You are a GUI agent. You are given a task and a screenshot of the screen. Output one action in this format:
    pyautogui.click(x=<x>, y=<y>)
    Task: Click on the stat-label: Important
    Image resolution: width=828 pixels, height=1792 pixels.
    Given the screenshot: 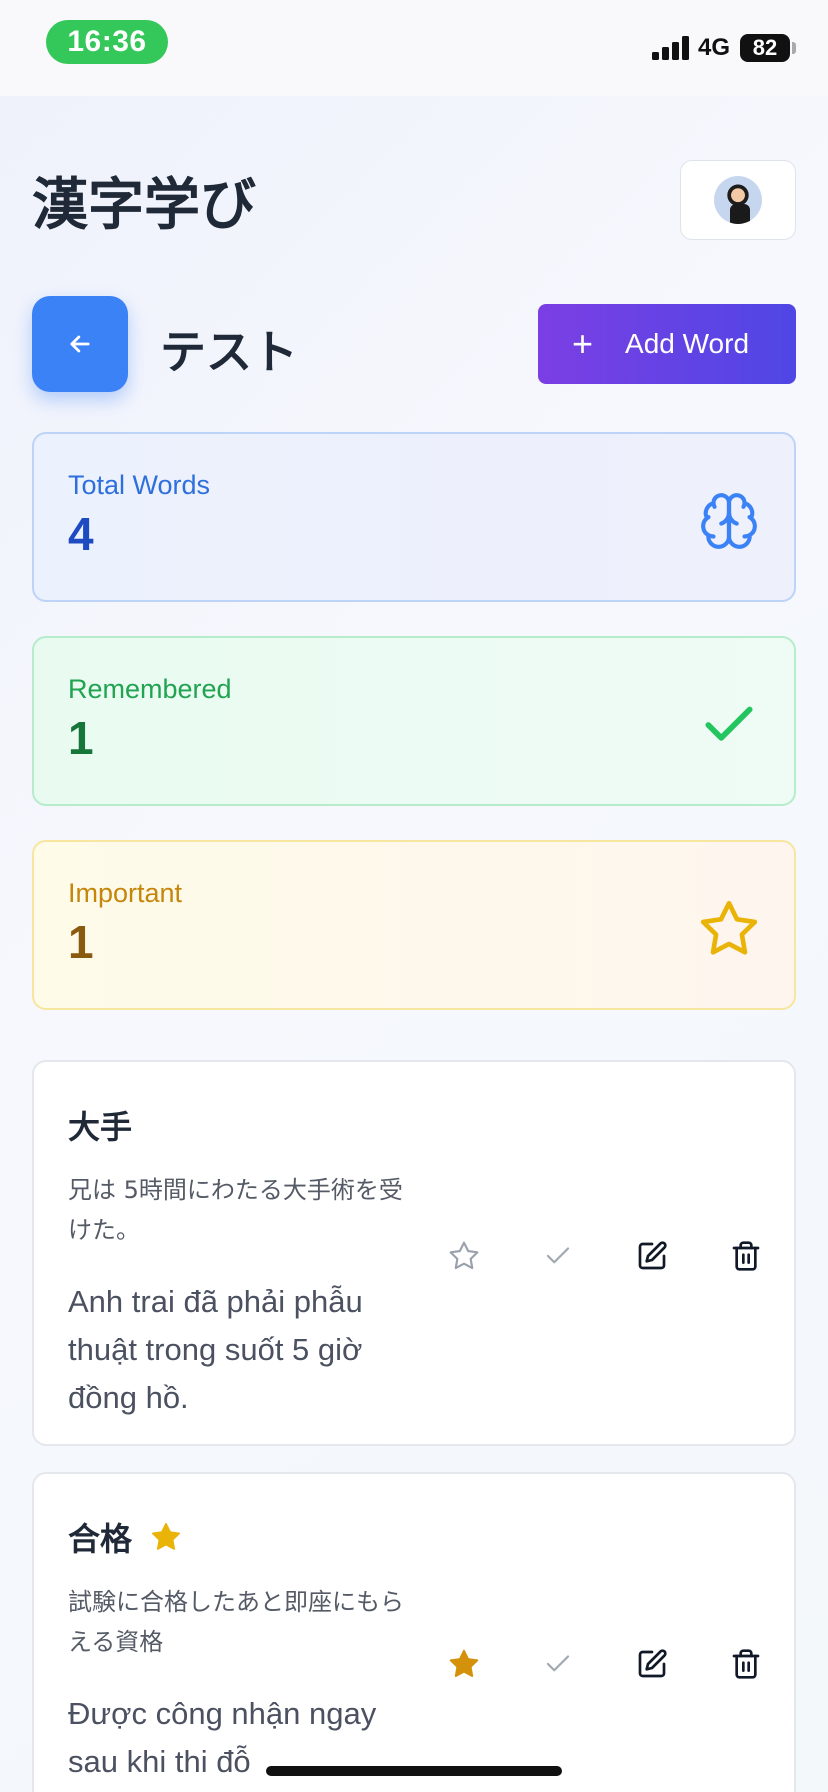 What is the action you would take?
    pyautogui.click(x=125, y=893)
    